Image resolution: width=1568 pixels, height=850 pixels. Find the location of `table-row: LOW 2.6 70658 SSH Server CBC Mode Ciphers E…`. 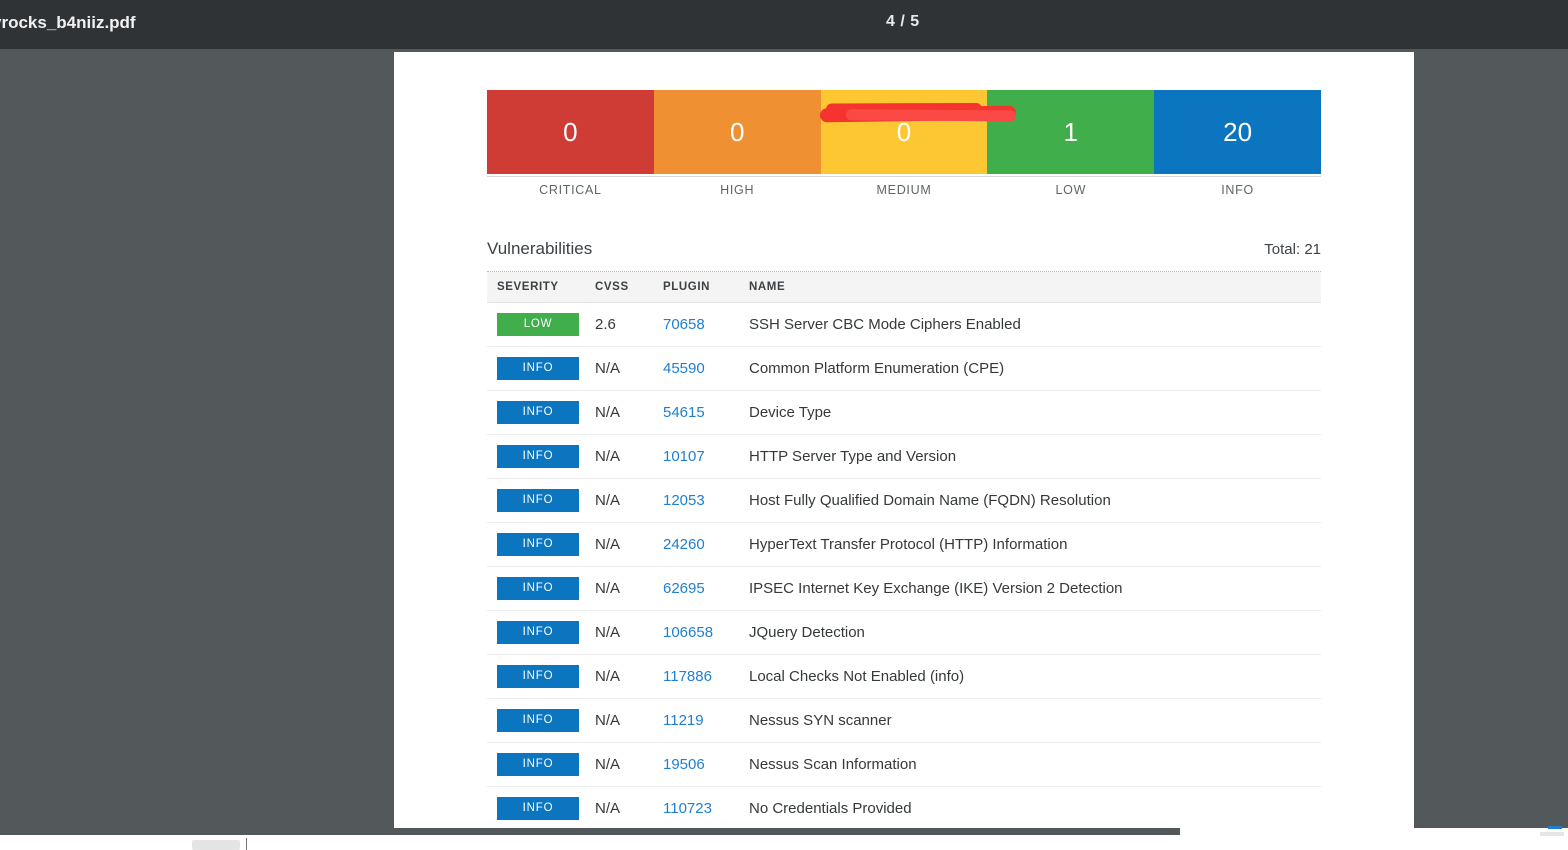

table-row: LOW 2.6 70658 SSH Server CBC Mode Ciphers E… is located at coordinates (904, 325).